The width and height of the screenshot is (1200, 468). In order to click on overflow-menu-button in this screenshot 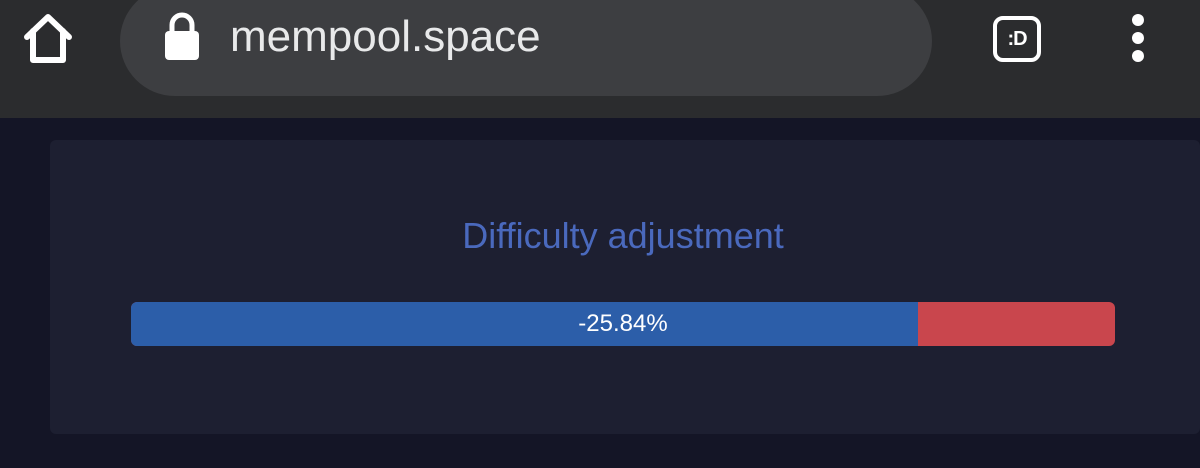, I will do `click(1138, 38)`.